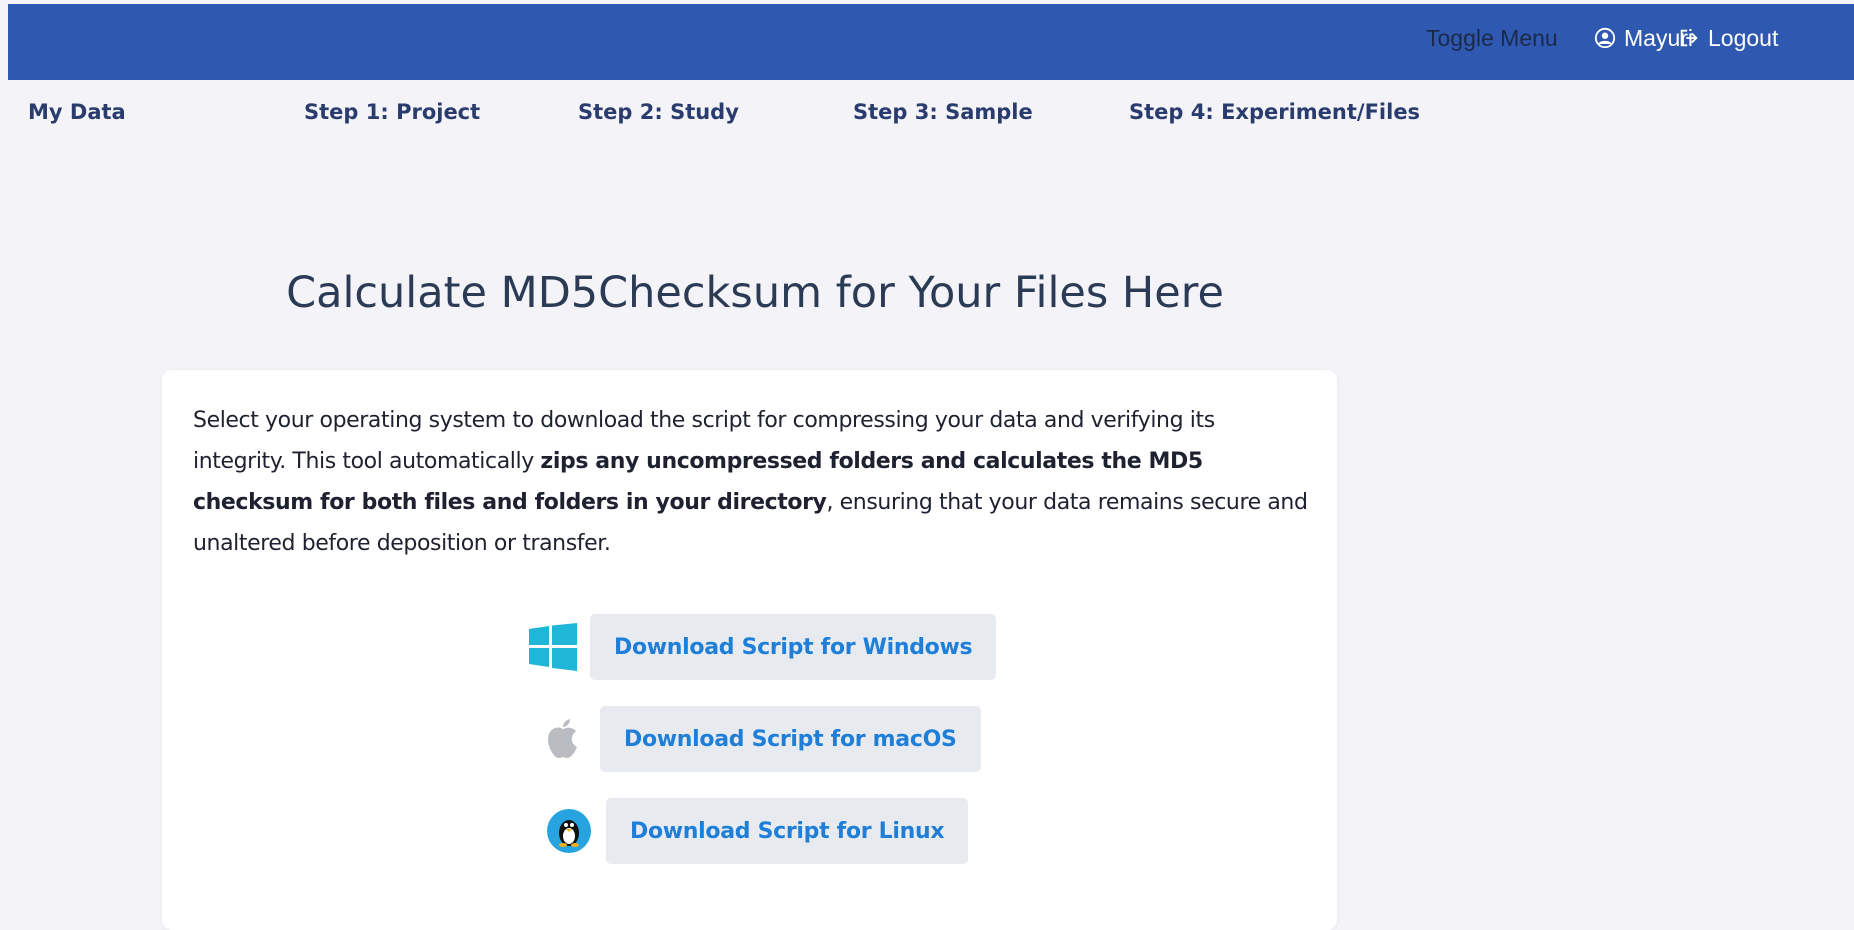  Describe the element at coordinates (1605, 38) in the screenshot. I see `user-circle-icon` at that location.